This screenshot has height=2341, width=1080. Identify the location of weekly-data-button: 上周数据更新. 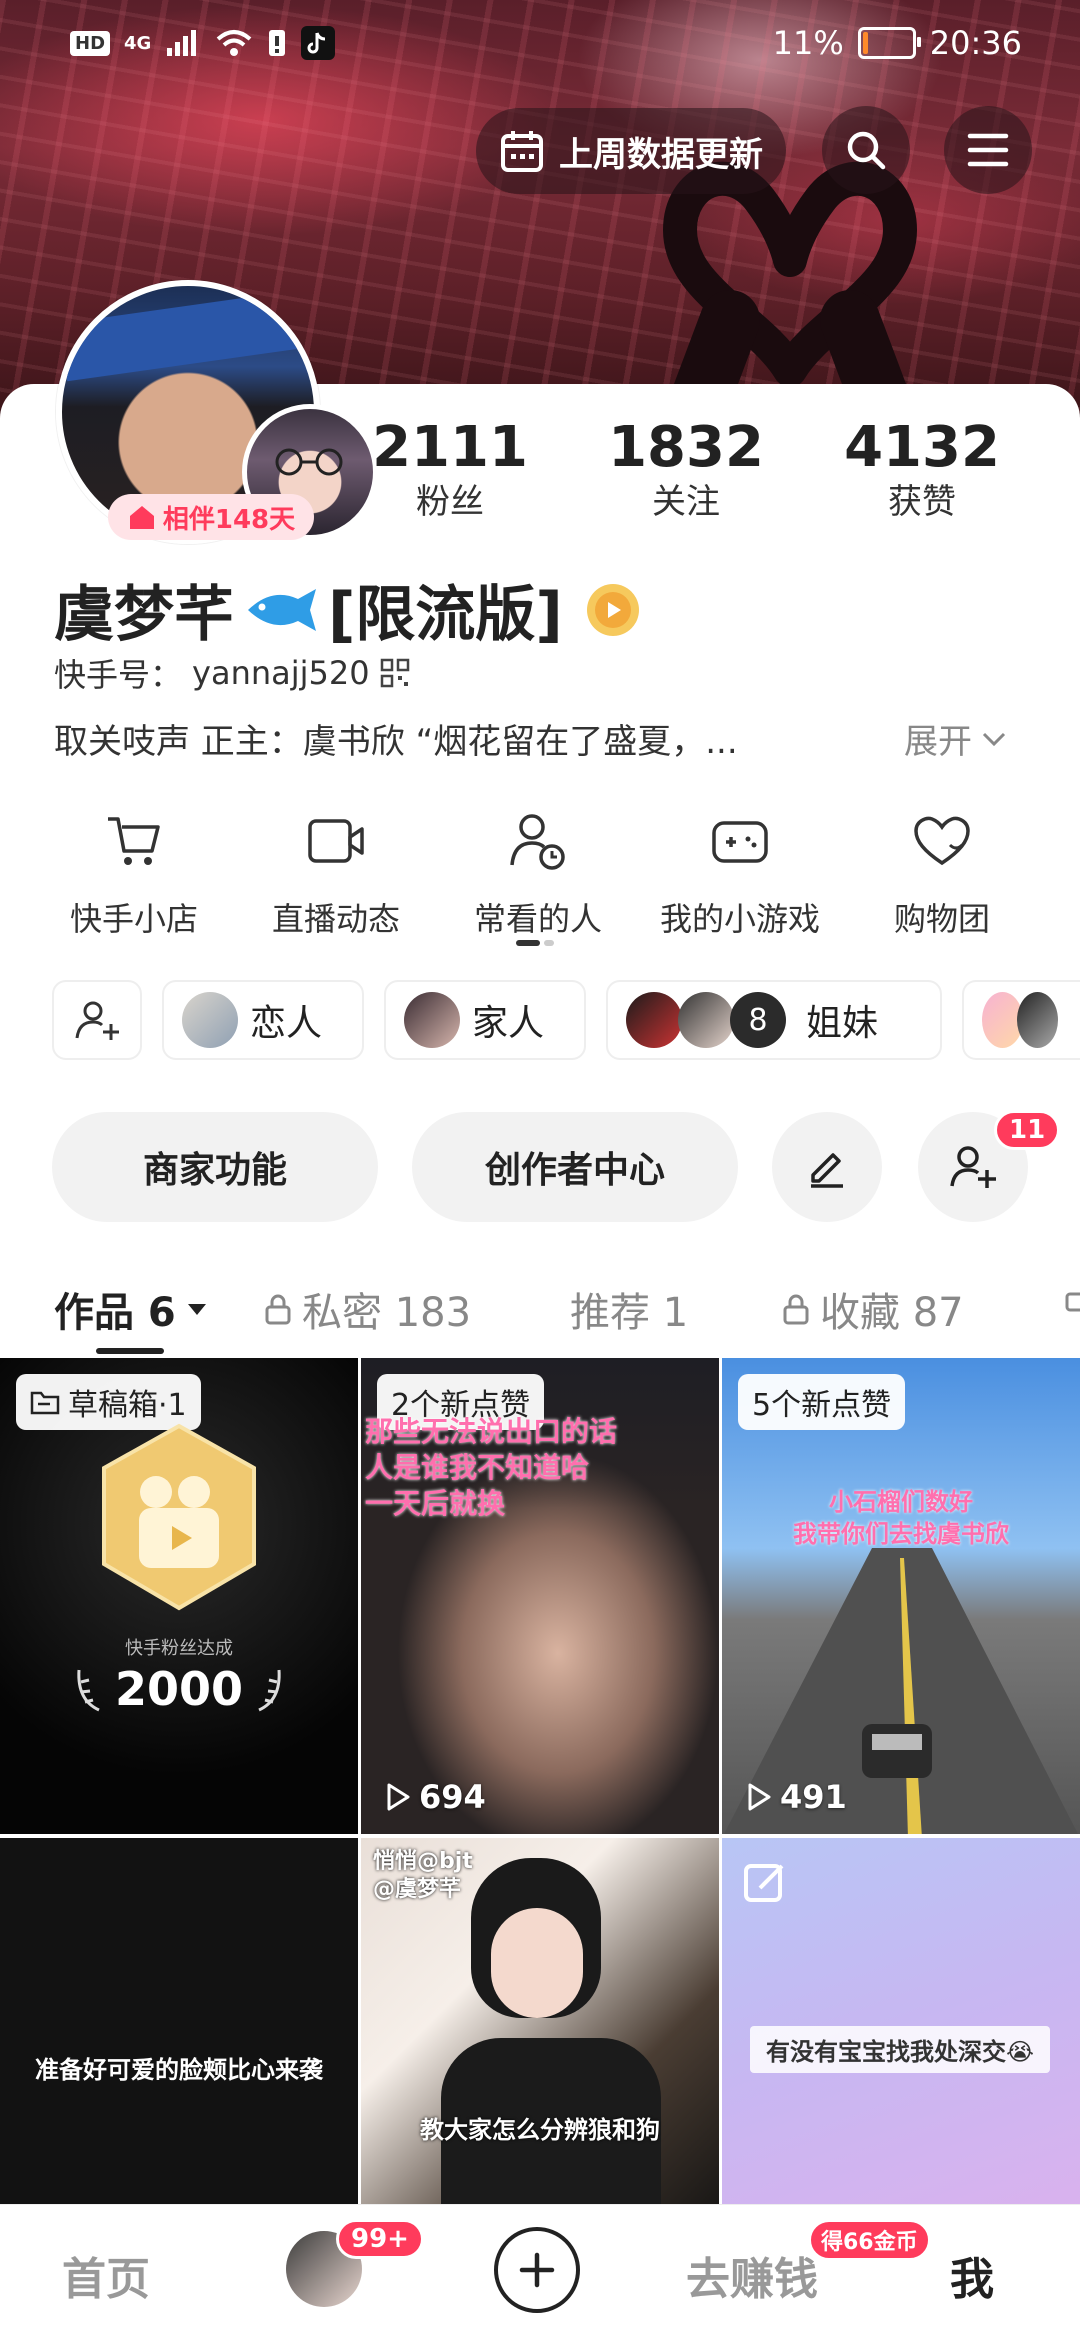
(631, 151).